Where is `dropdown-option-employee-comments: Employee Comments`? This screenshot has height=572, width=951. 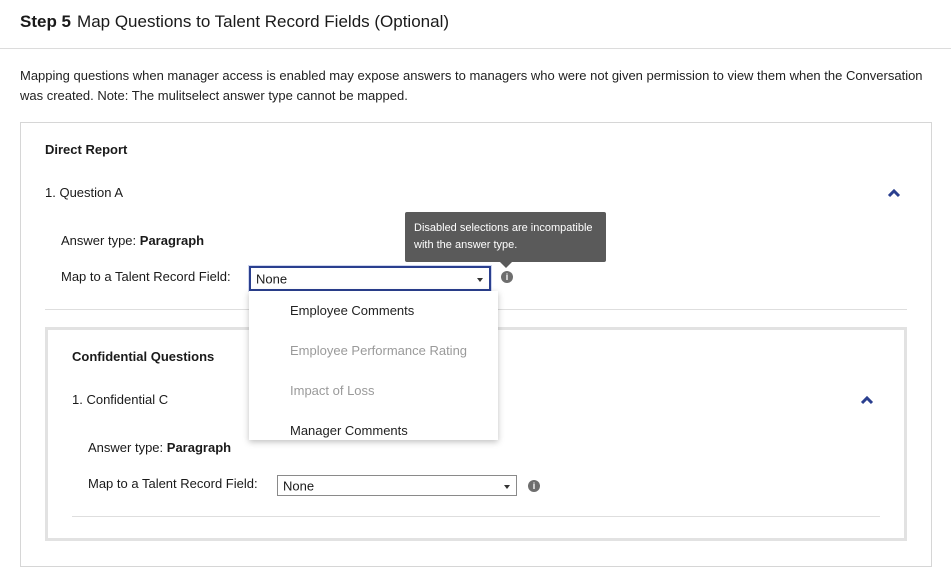 dropdown-option-employee-comments: Employee Comments is located at coordinates (373, 311).